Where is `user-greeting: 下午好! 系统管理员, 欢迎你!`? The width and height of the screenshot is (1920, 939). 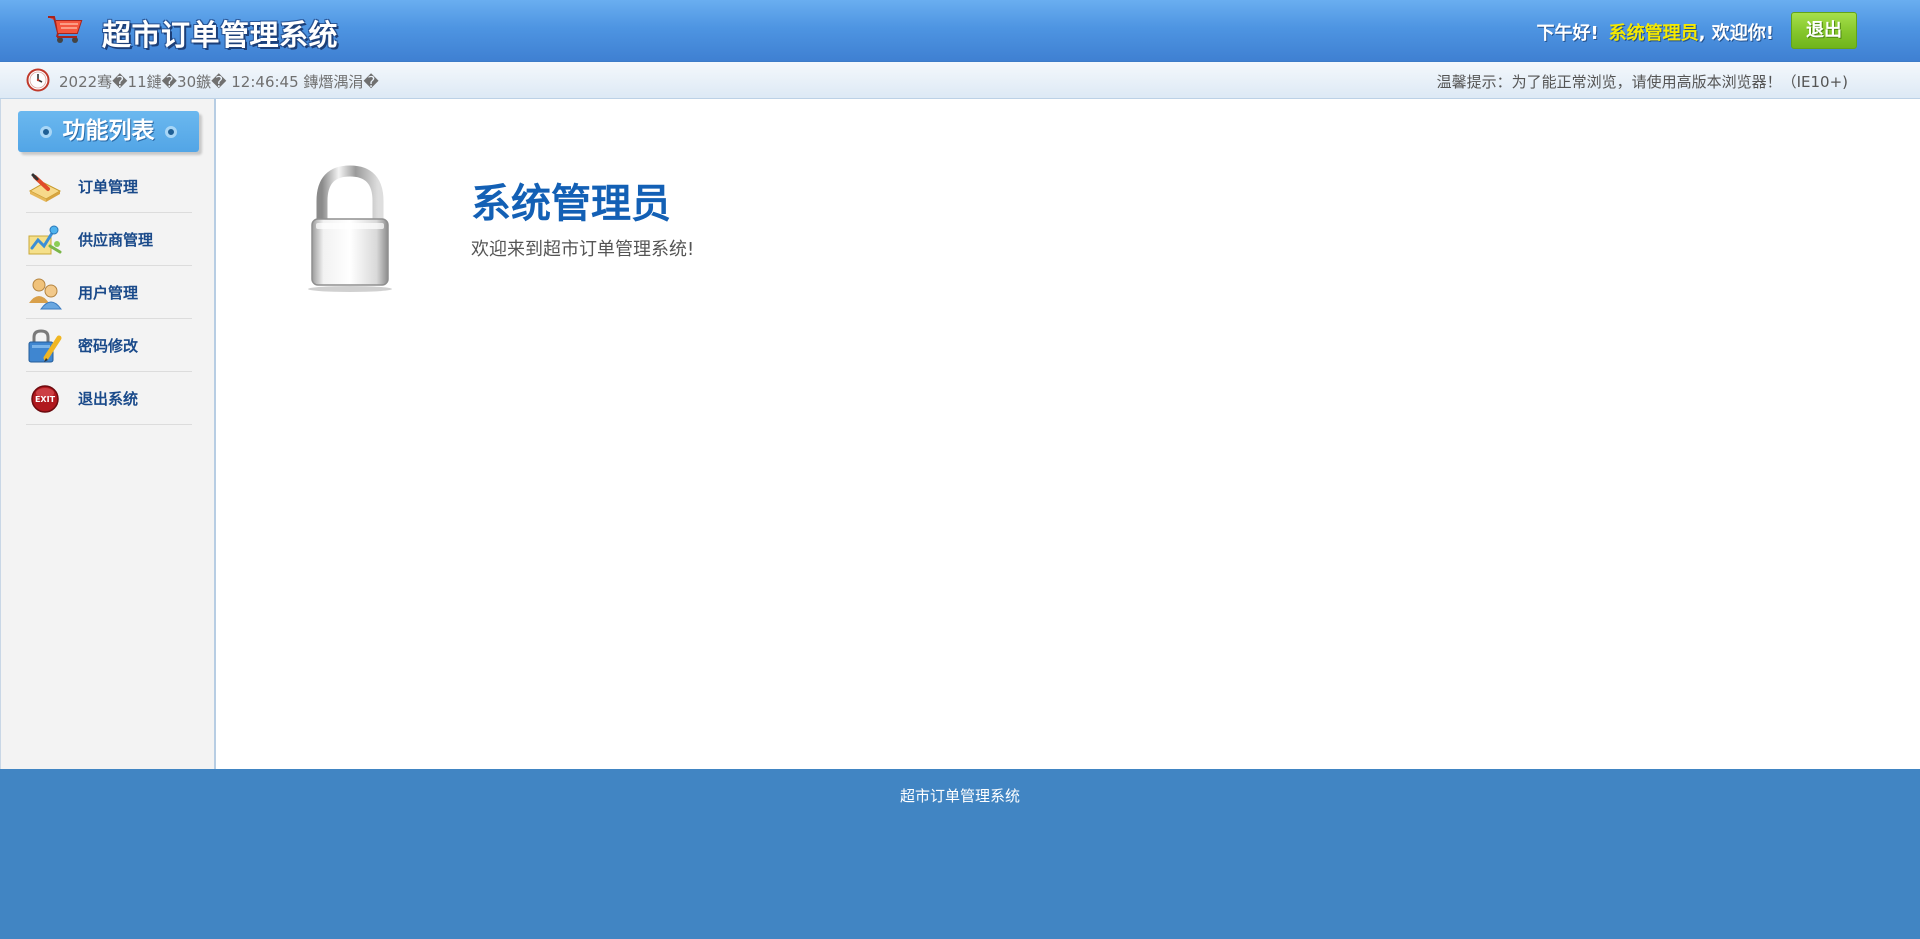
user-greeting: 下午好! 系统管理员, 欢迎你! is located at coordinates (1655, 32).